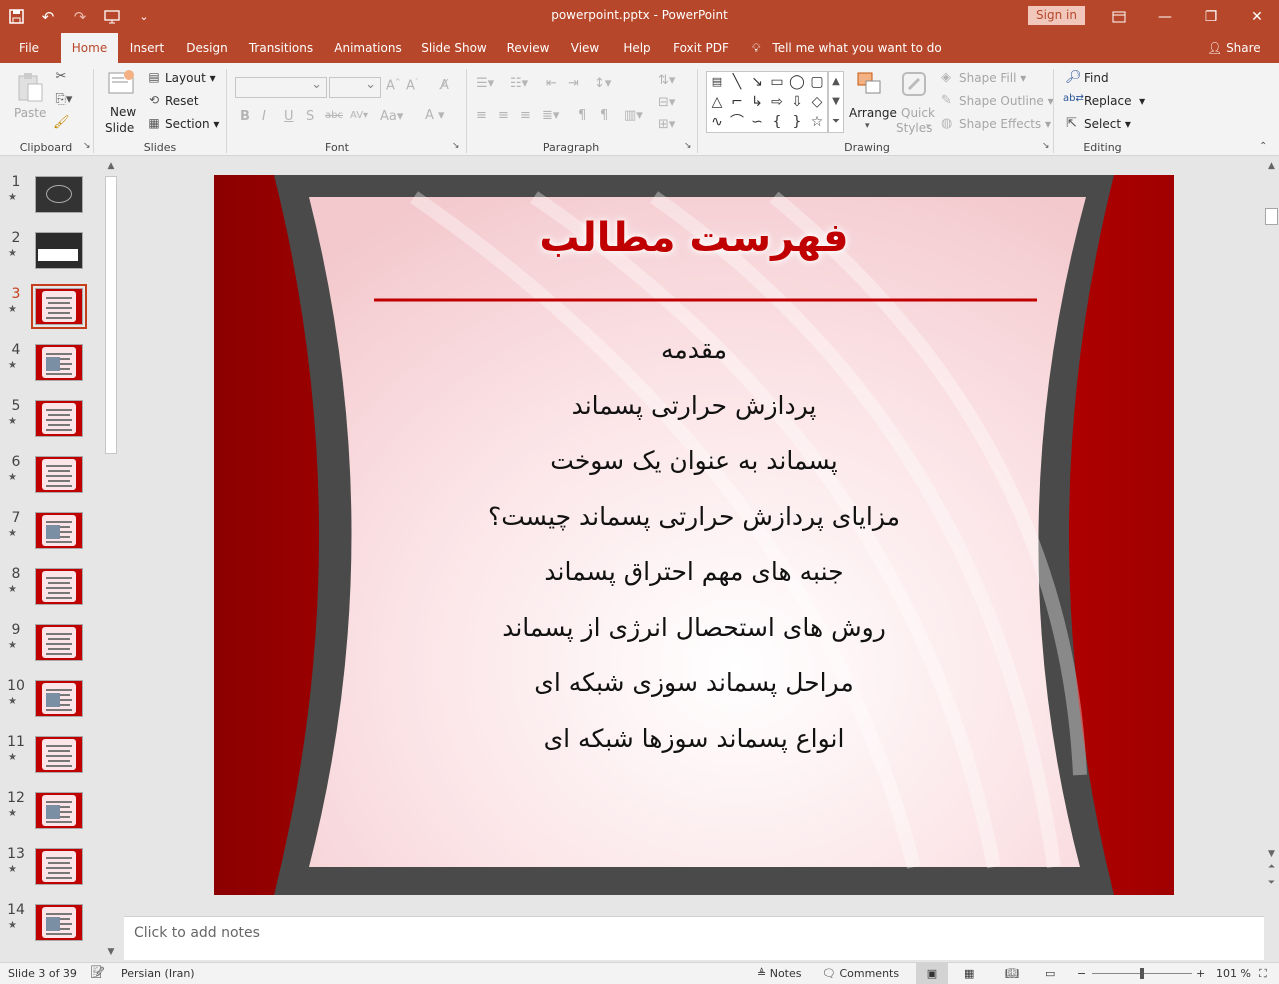 The width and height of the screenshot is (1279, 984). What do you see at coordinates (281, 87) in the screenshot?
I see `font-name-combo` at bounding box center [281, 87].